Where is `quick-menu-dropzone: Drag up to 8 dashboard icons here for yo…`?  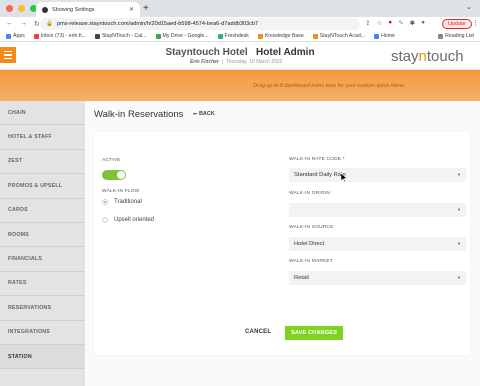 quick-menu-dropzone: Drag up to 8 dashboard icons here for yo… is located at coordinates (240, 85).